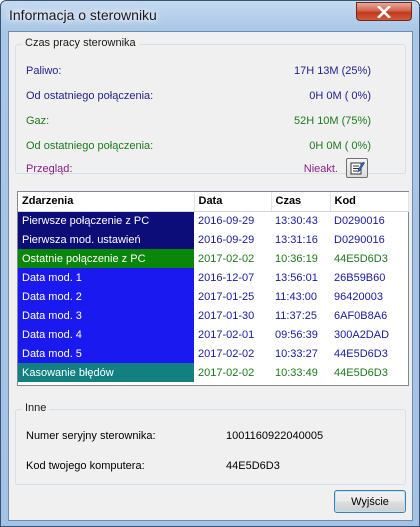 The height and width of the screenshot is (527, 420). I want to click on time-cell: 10:33:49, so click(296, 372).